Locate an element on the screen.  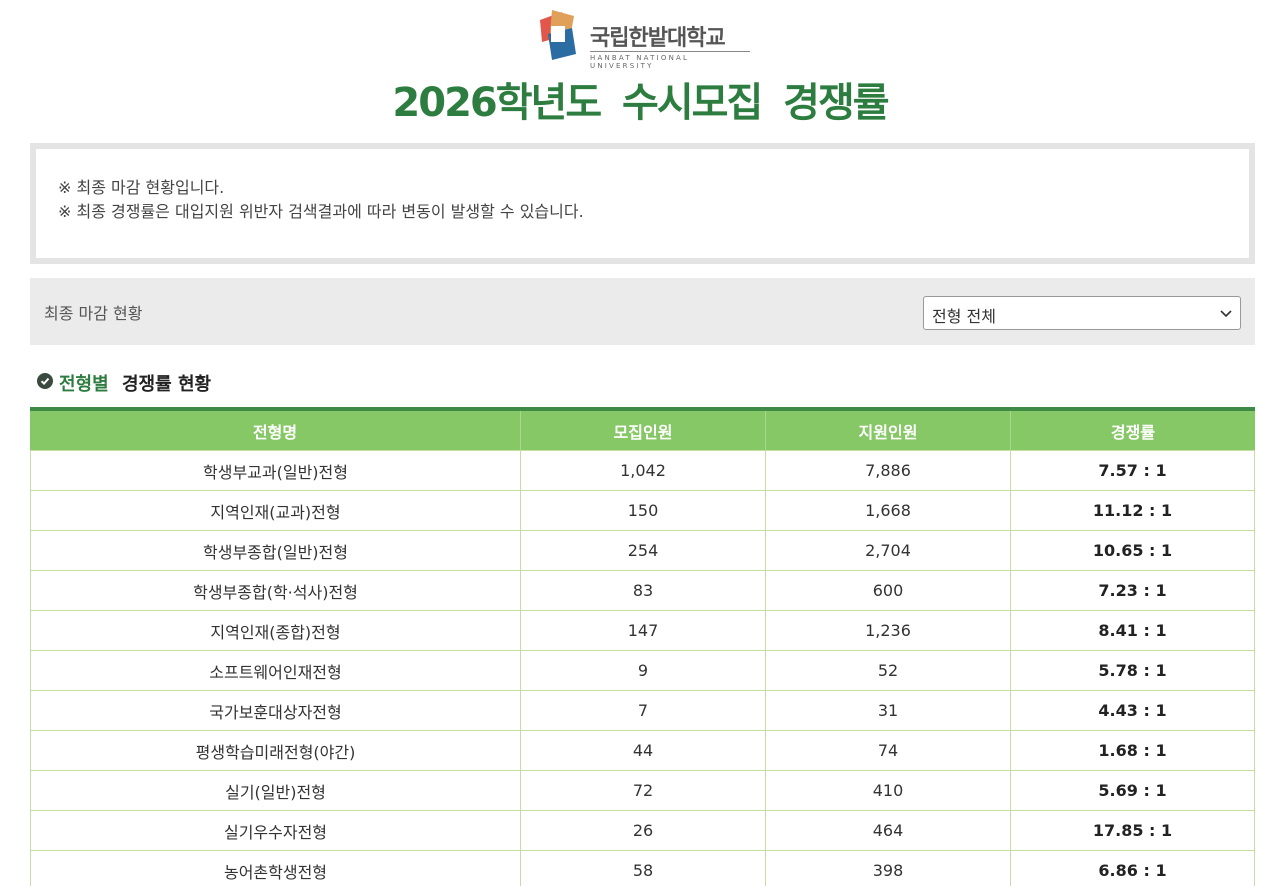
column-header-quota: 모집인원 is located at coordinates (642, 430).